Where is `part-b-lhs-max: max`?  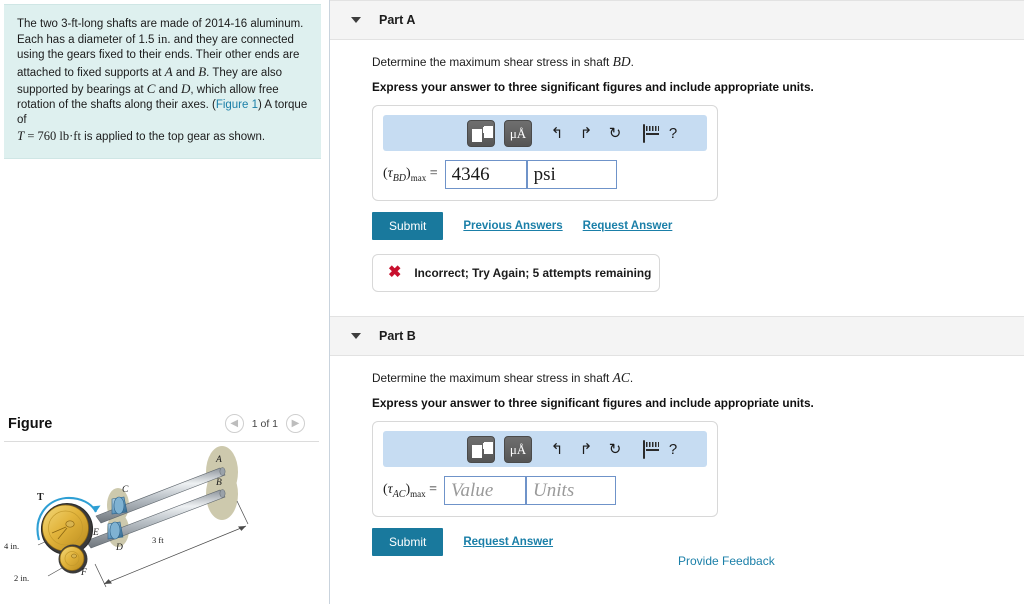 part-b-lhs-max: max is located at coordinates (418, 493).